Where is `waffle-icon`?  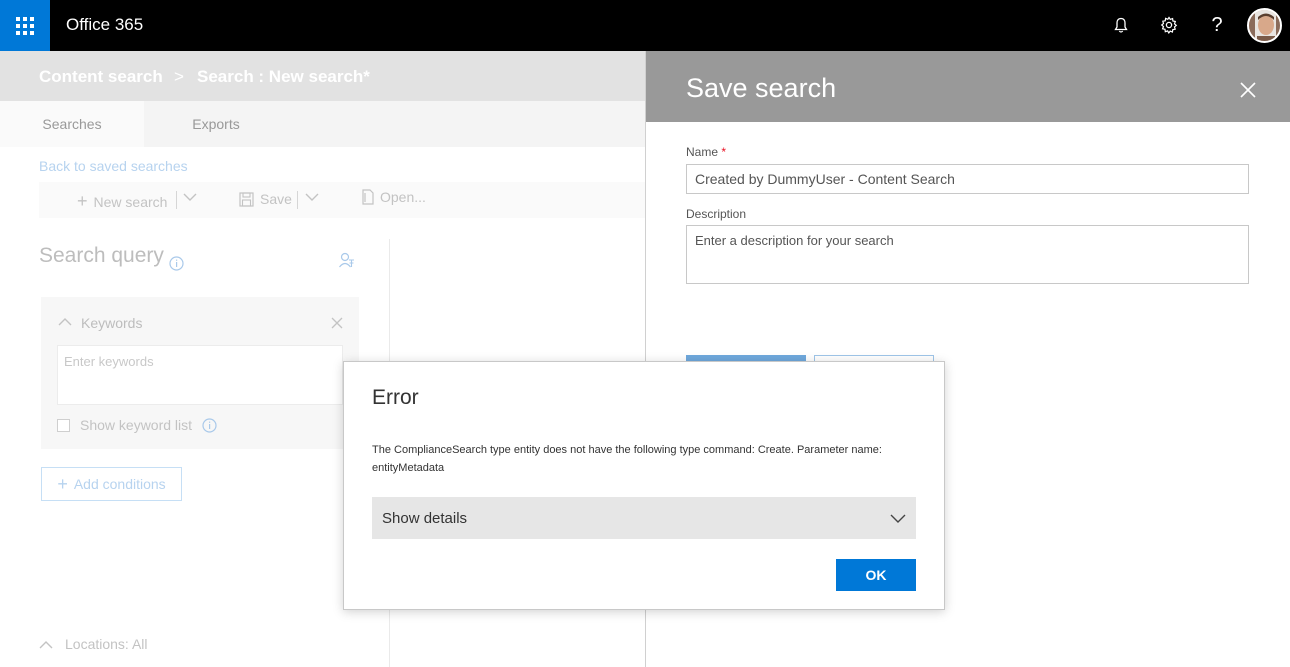 waffle-icon is located at coordinates (25, 25).